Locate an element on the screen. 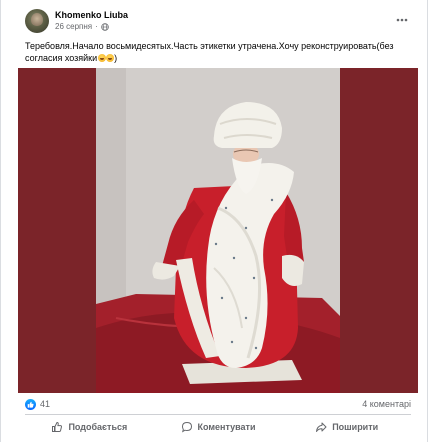 Image resolution: width=428 pixels, height=442 pixels. author-name: Khomenko Liuba is located at coordinates (91, 15).